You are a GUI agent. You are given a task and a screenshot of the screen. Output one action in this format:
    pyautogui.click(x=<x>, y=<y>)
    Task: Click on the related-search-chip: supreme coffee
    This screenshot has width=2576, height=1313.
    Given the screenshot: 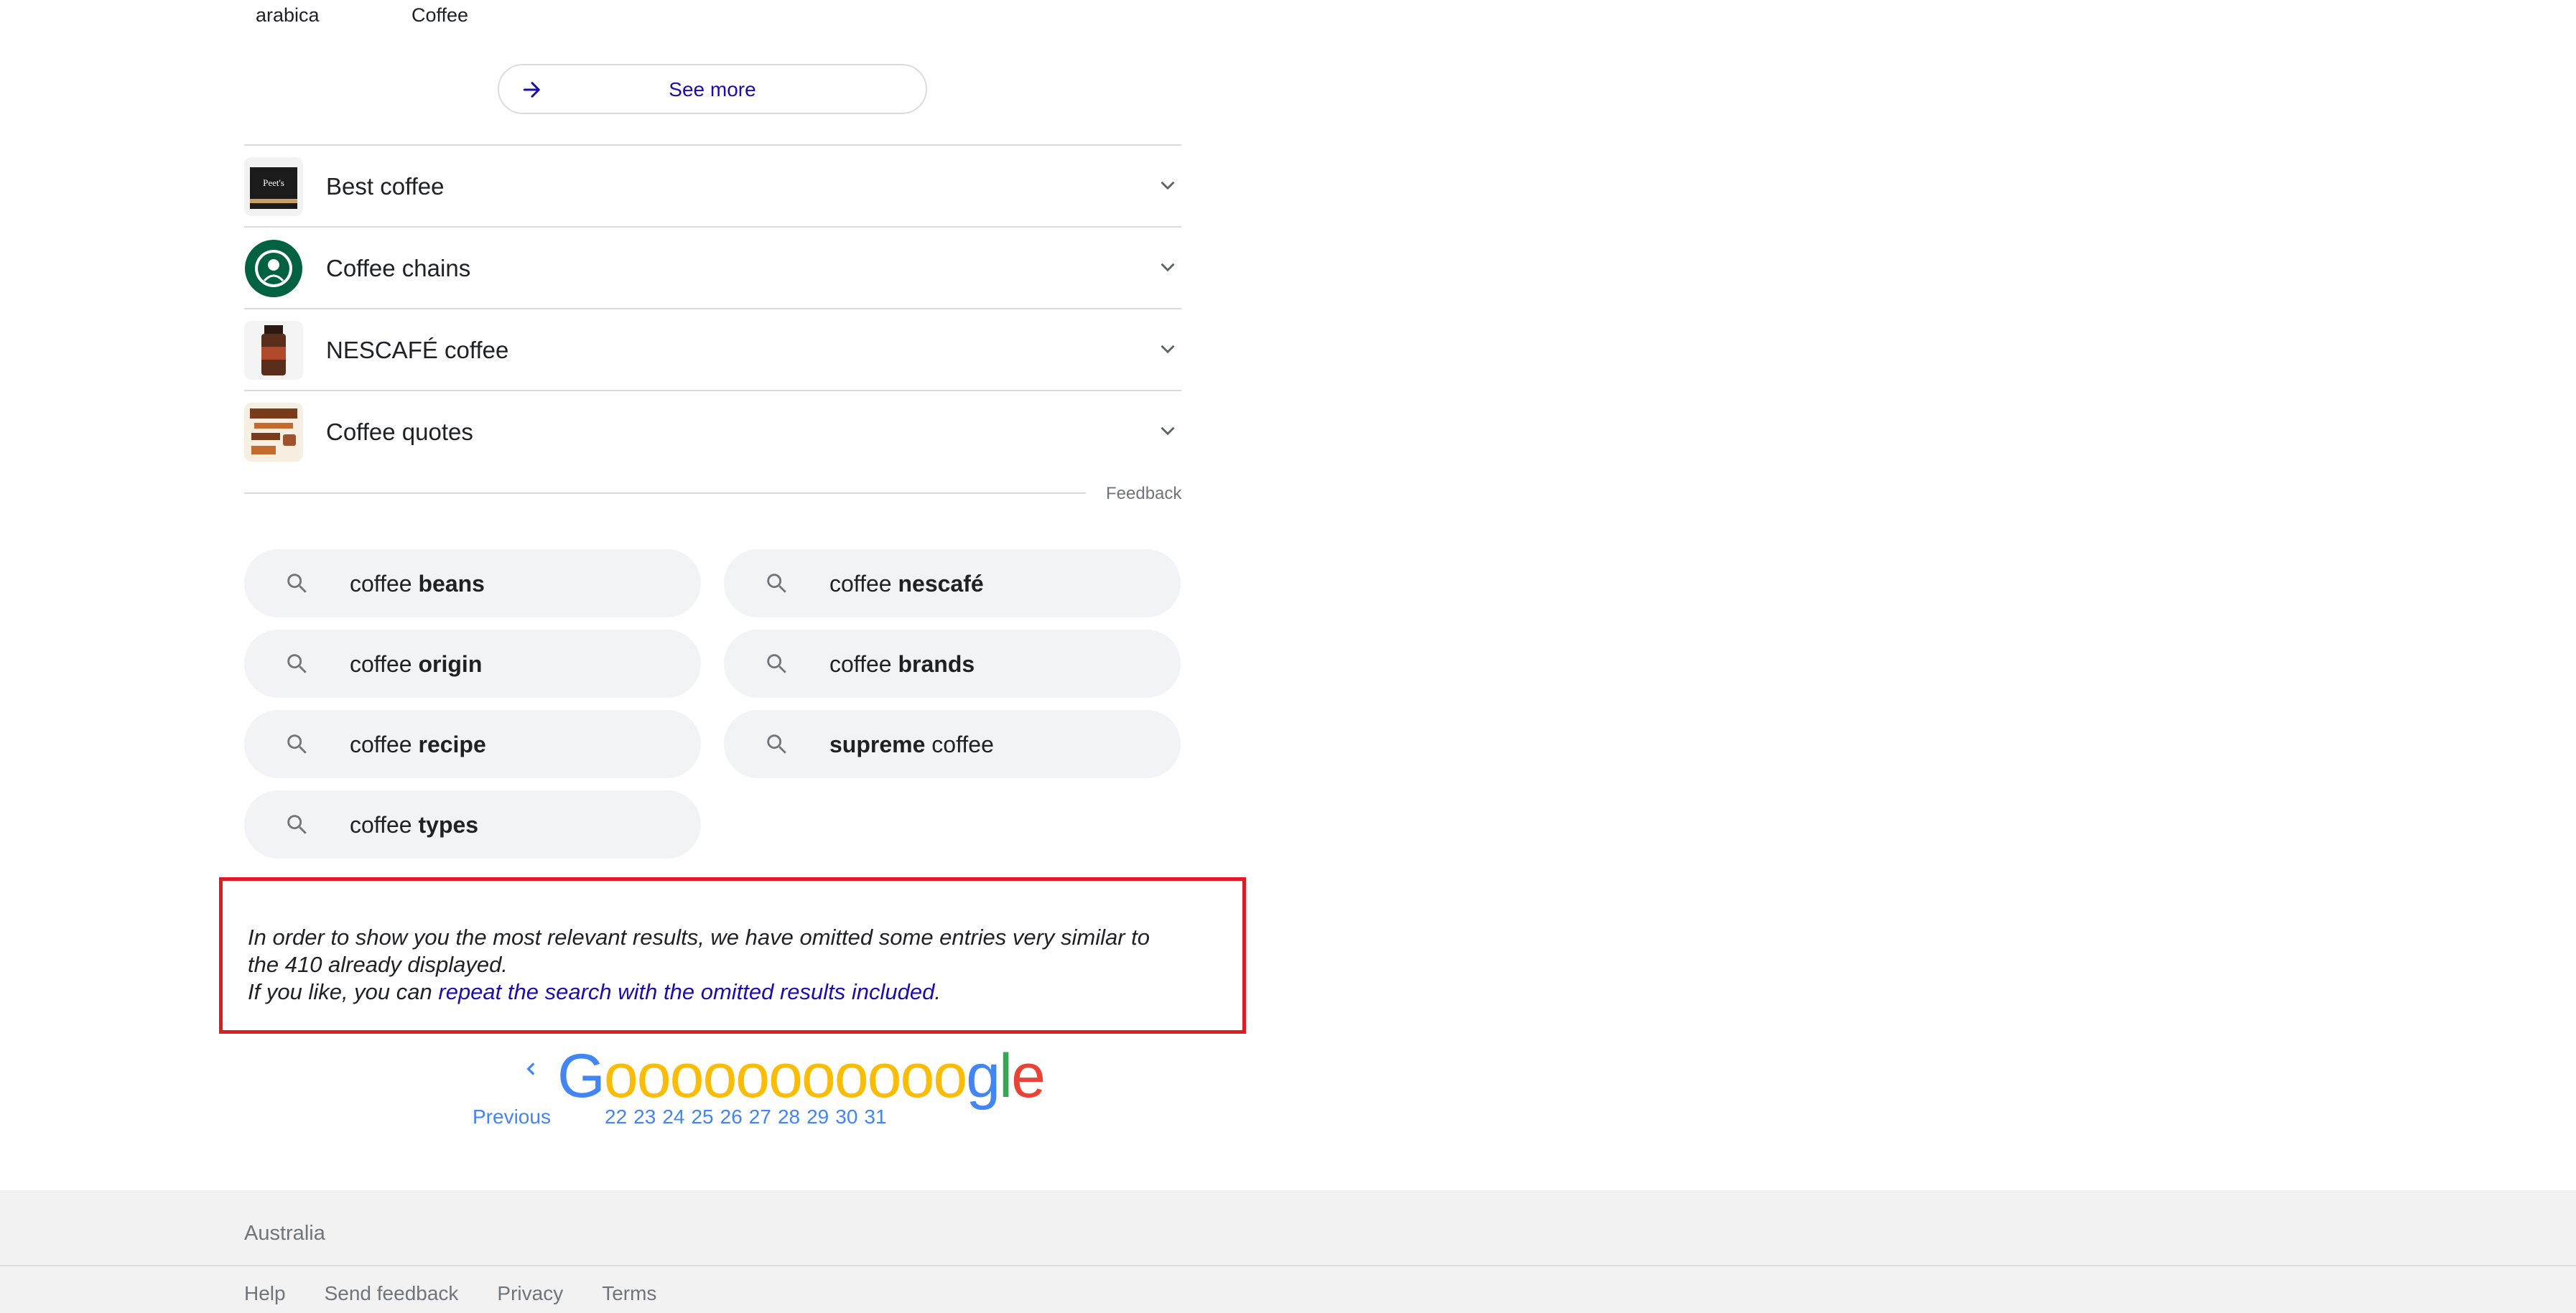 What is the action you would take?
    pyautogui.click(x=952, y=744)
    